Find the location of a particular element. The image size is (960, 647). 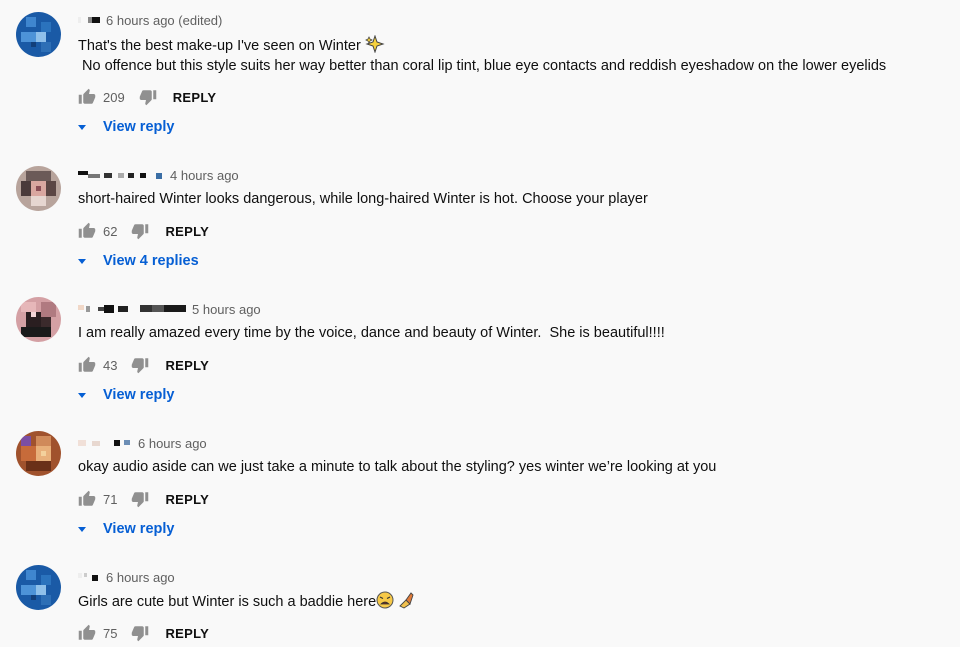

like-count: 62 is located at coordinates (110, 231).